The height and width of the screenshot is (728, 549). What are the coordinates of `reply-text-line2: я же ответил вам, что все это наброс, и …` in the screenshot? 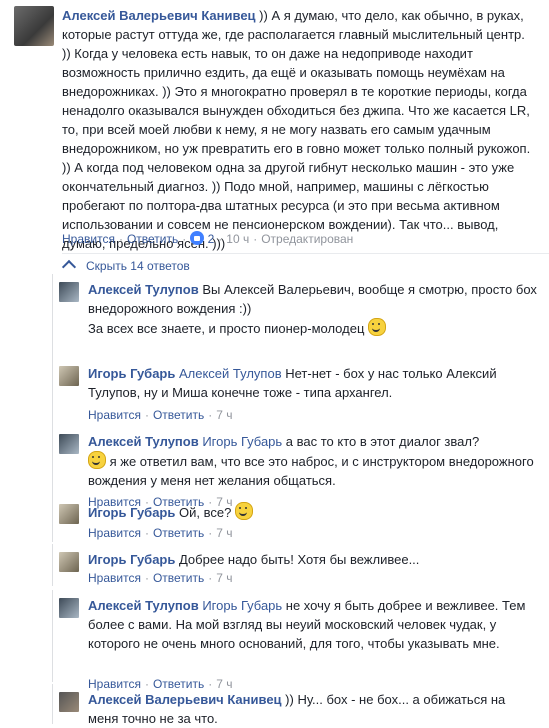 It's located at (311, 471).